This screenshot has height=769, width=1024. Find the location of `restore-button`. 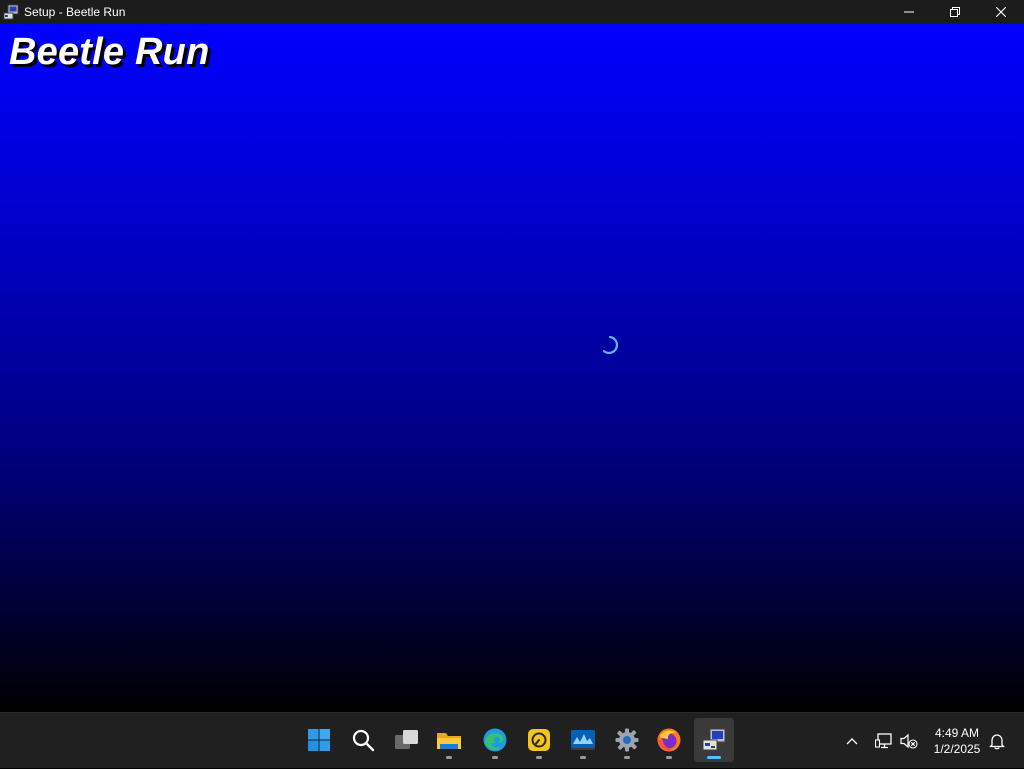

restore-button is located at coordinates (955, 11).